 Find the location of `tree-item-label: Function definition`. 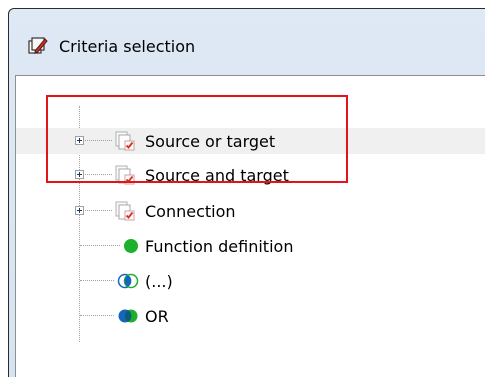

tree-item-label: Function definition is located at coordinates (219, 246).